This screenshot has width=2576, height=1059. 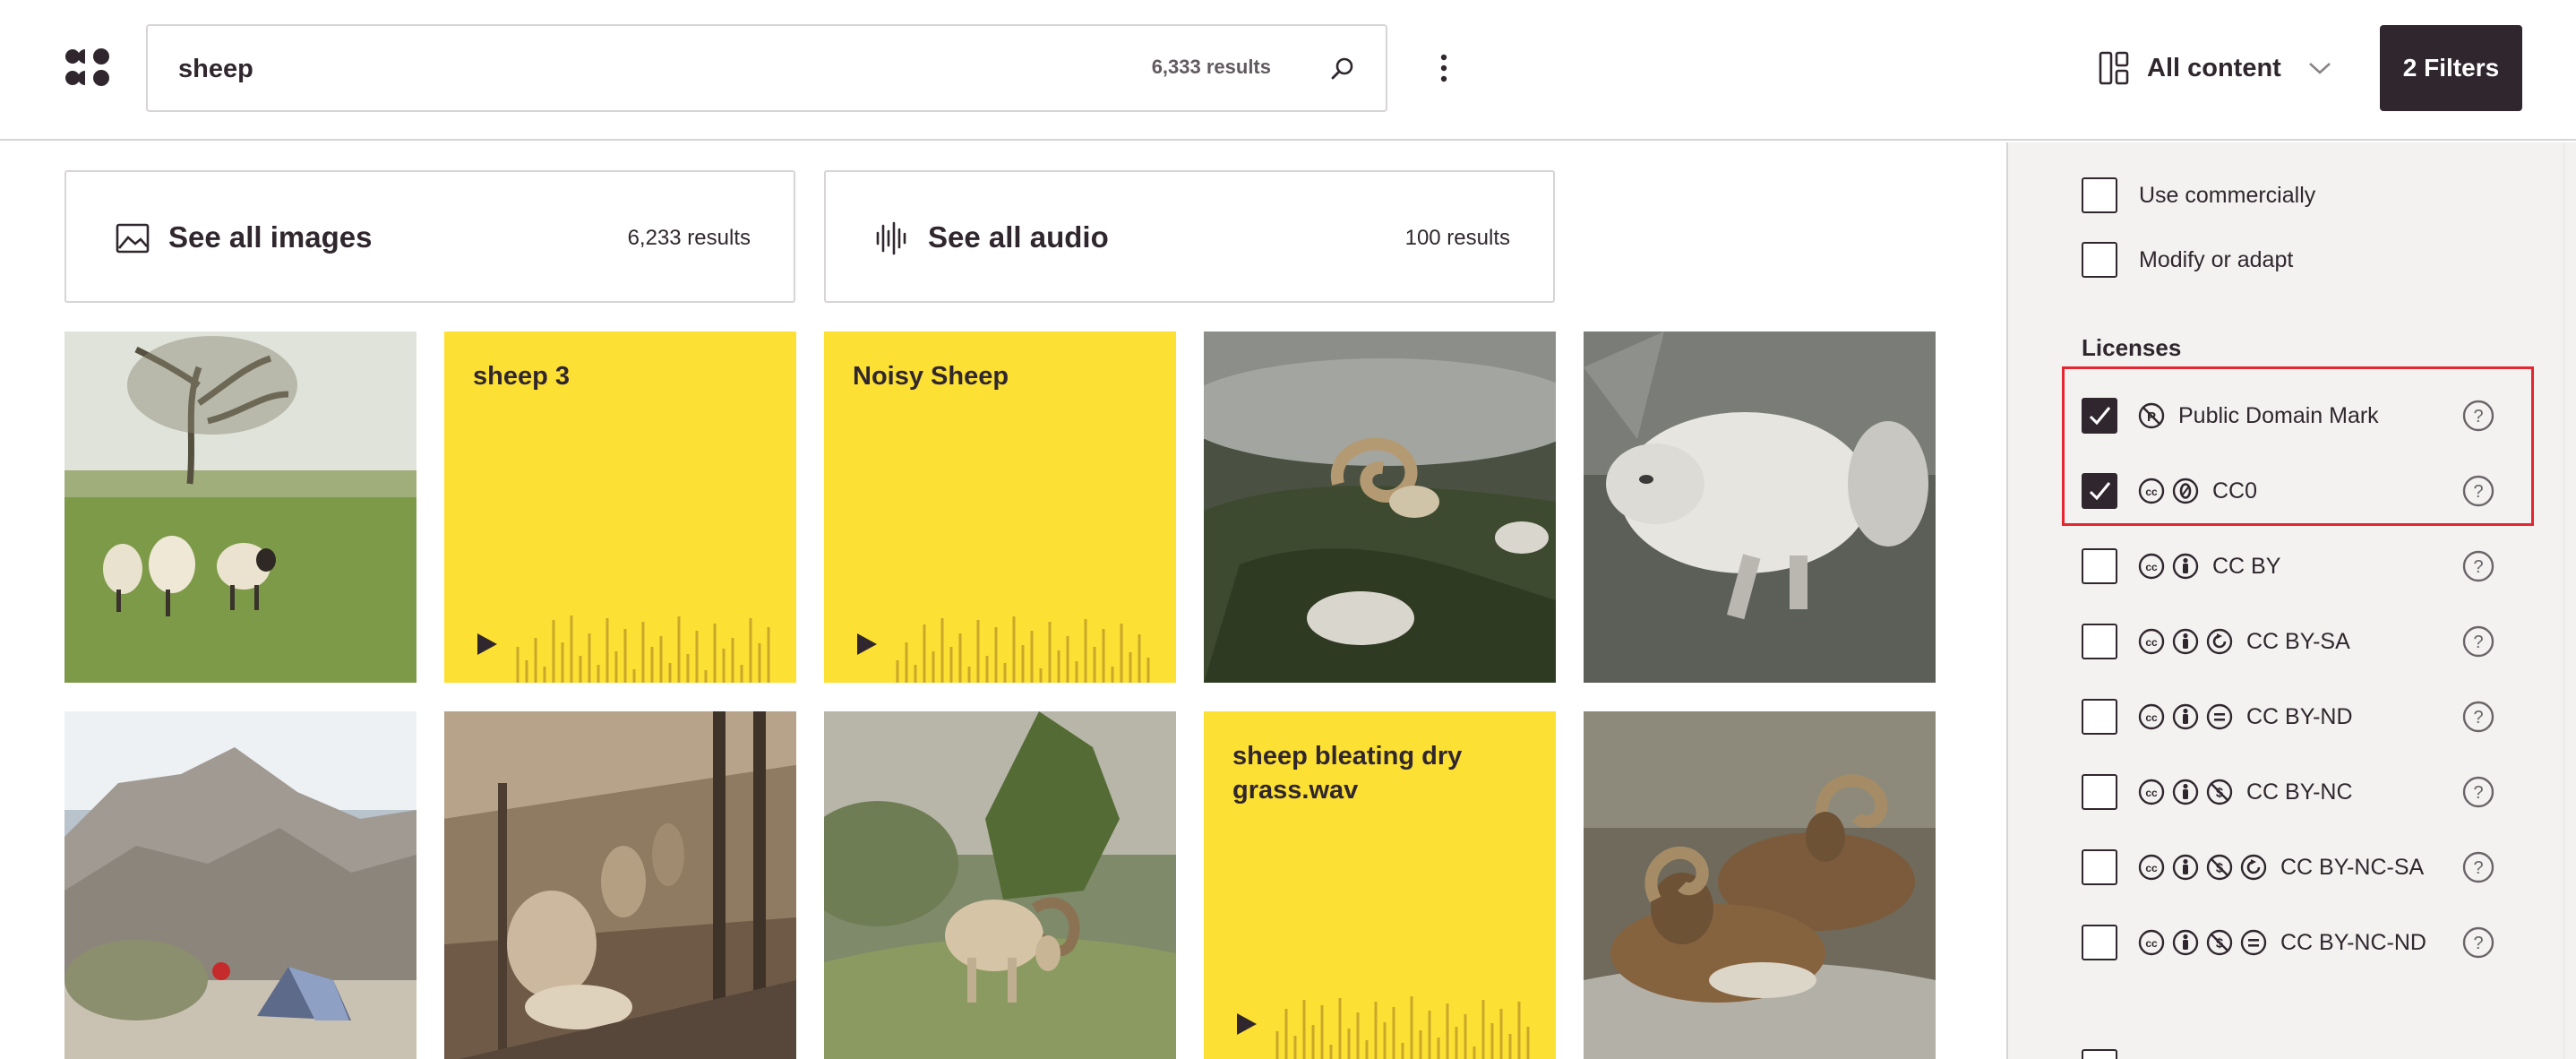 I want to click on filter-modify-or-adapt: Modify or adapt, so click(x=2187, y=260).